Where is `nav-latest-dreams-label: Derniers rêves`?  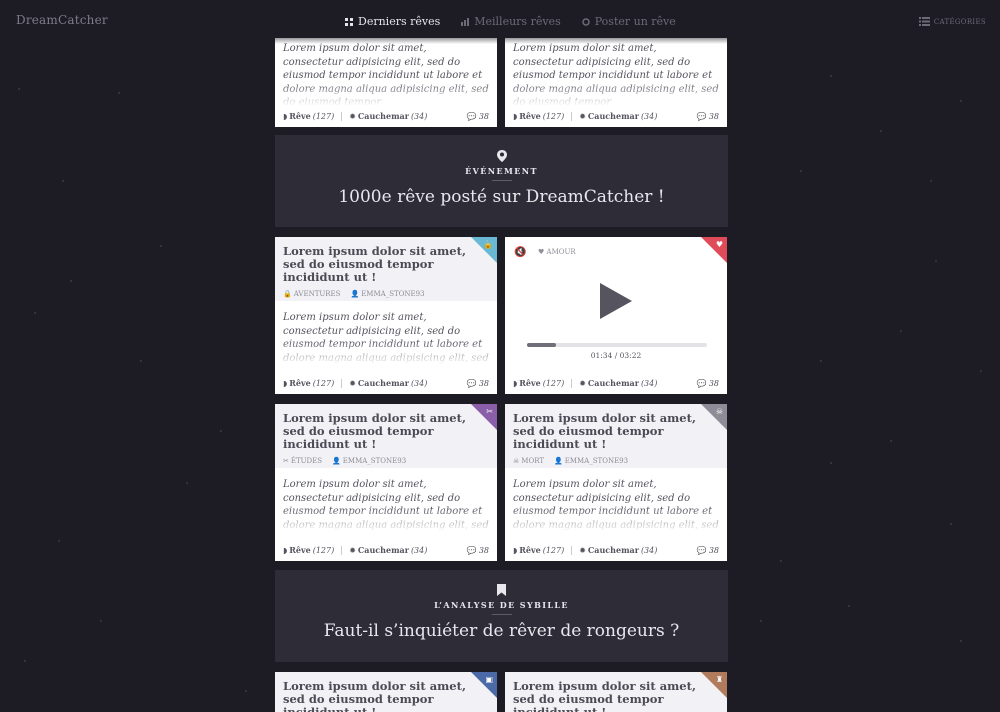 nav-latest-dreams-label: Derniers rêves is located at coordinates (399, 21).